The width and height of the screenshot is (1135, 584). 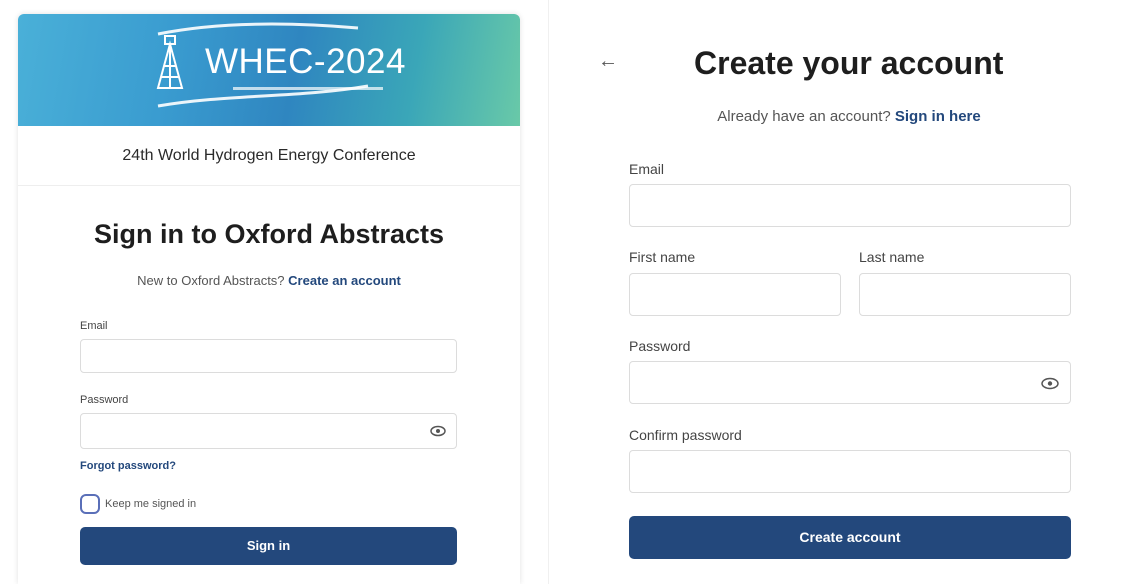 I want to click on signin-email-input, so click(x=268, y=356).